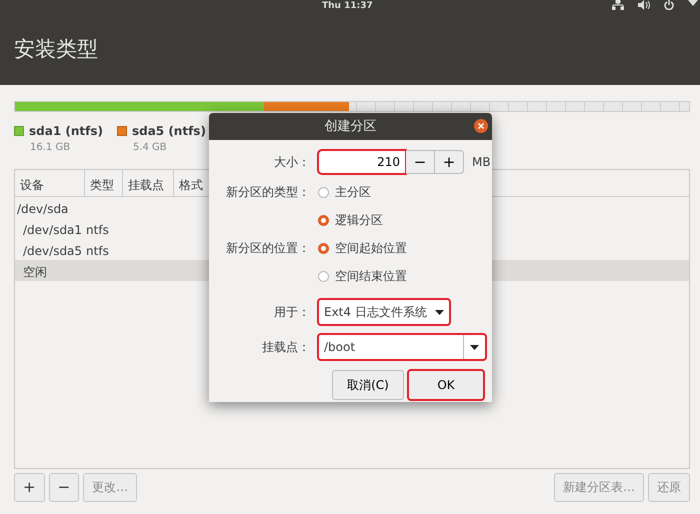 The width and height of the screenshot is (700, 514). I want to click on close-icon, so click(481, 126).